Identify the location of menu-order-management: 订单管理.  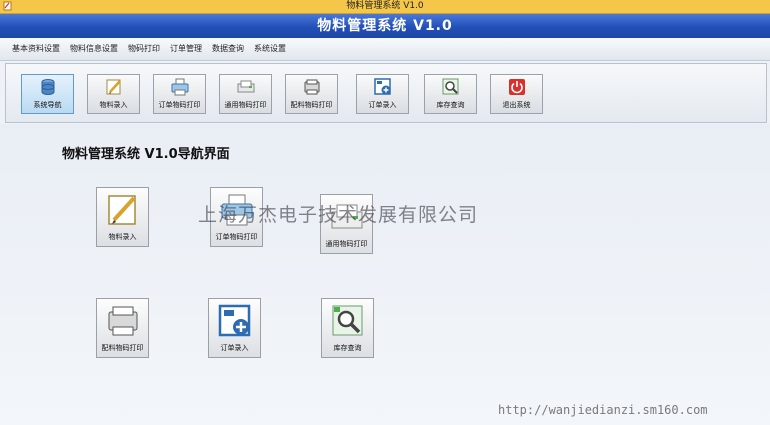
(186, 49).